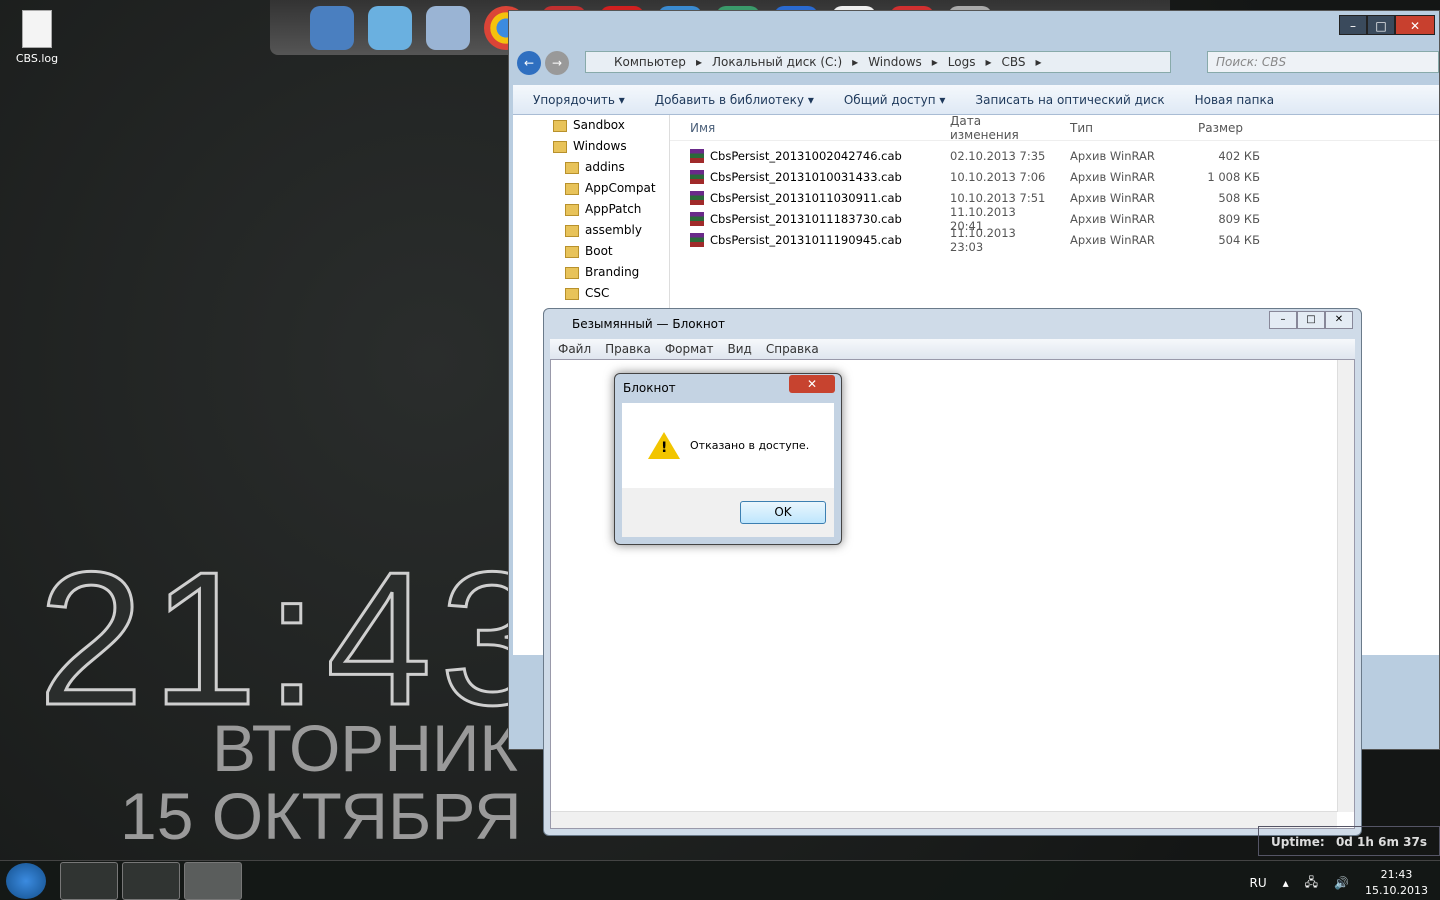  What do you see at coordinates (26, 881) in the screenshot?
I see `start-button` at bounding box center [26, 881].